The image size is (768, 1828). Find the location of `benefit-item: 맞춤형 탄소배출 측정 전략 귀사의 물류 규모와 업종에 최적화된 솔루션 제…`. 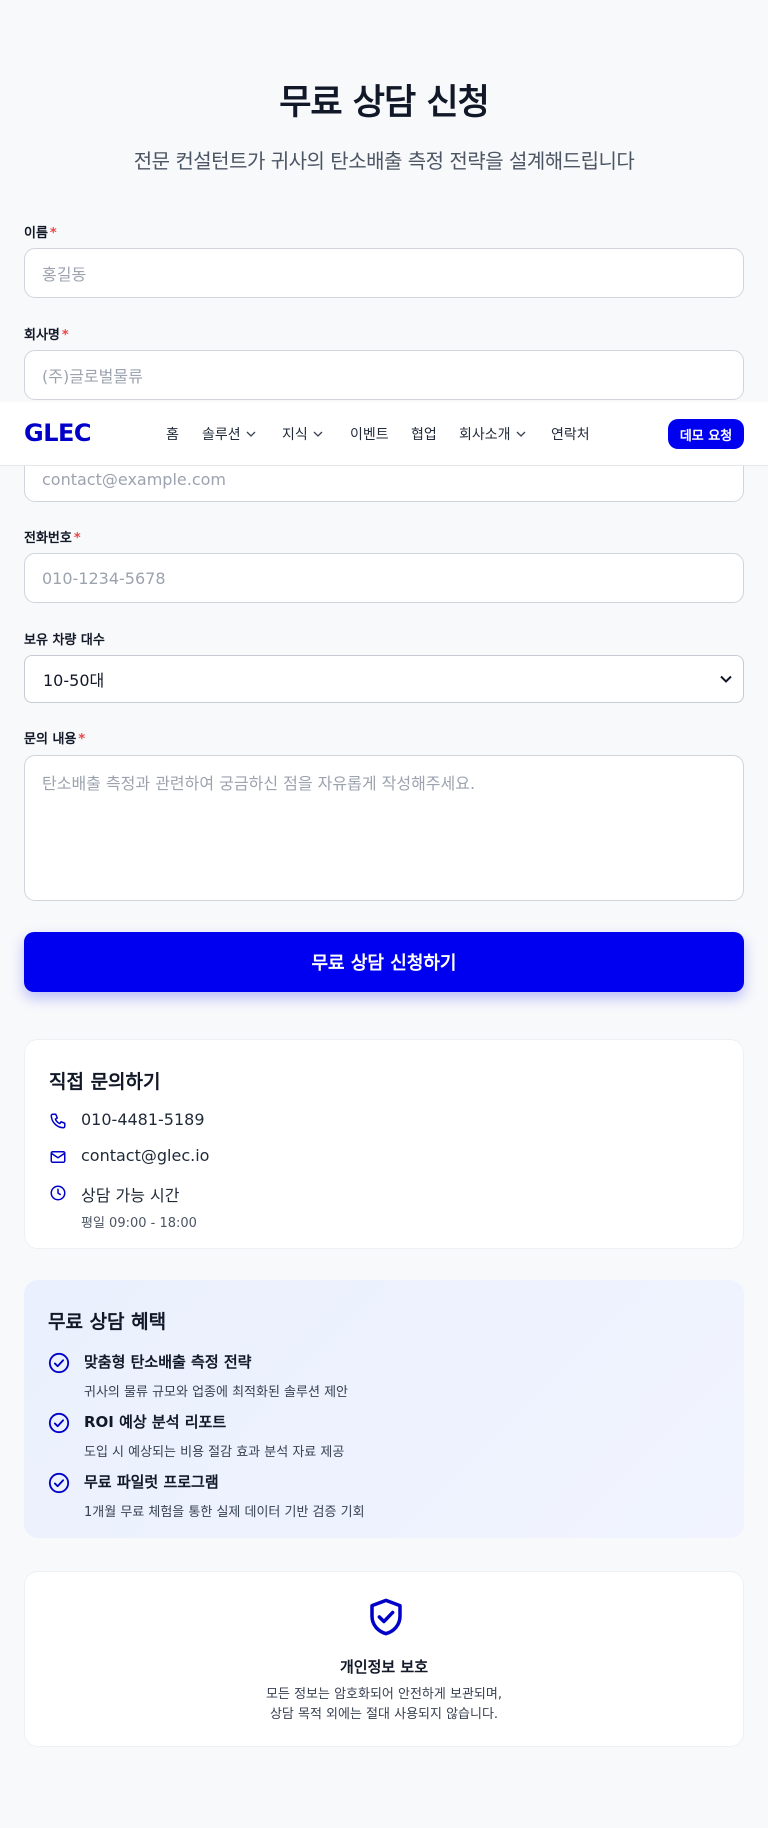

benefit-item: 맞춤형 탄소배출 측정 전략 귀사의 물류 규모와 업종에 최적화된 솔루션 제… is located at coordinates (198, 1375).